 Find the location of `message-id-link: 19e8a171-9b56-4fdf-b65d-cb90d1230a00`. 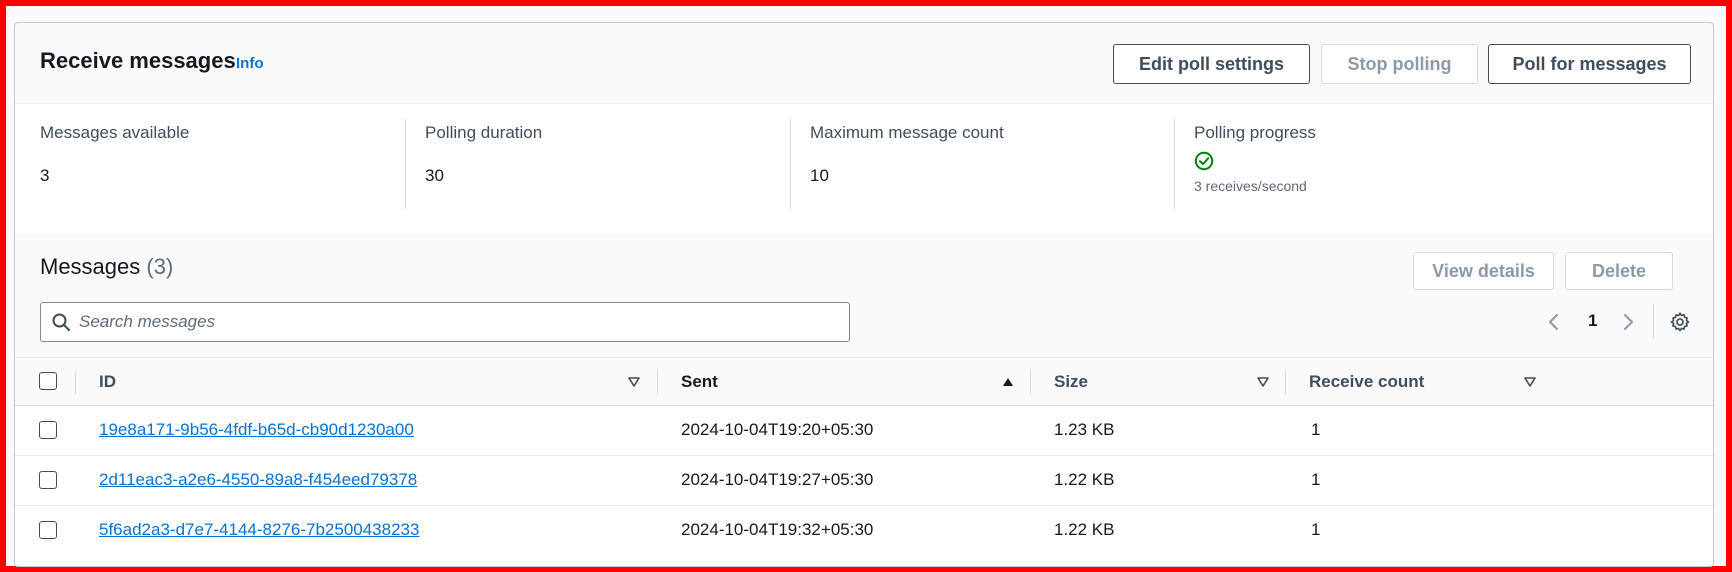

message-id-link: 19e8a171-9b56-4fdf-b65d-cb90d1230a00 is located at coordinates (256, 430).